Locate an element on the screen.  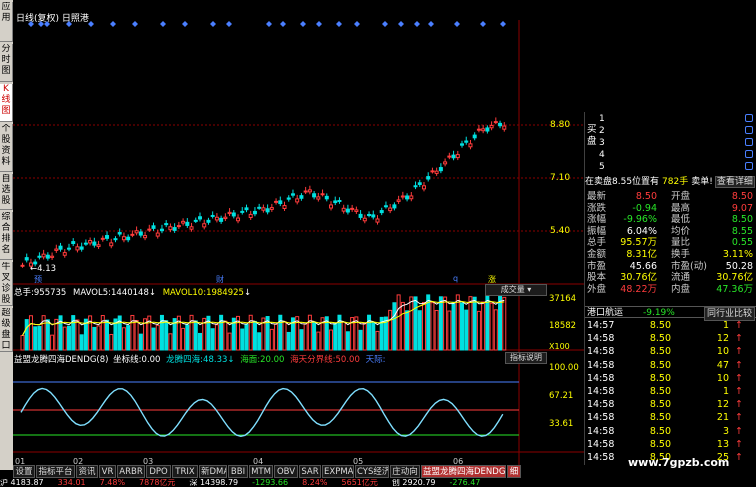
low-price-marker: ←4.13 is located at coordinates (43, 269).